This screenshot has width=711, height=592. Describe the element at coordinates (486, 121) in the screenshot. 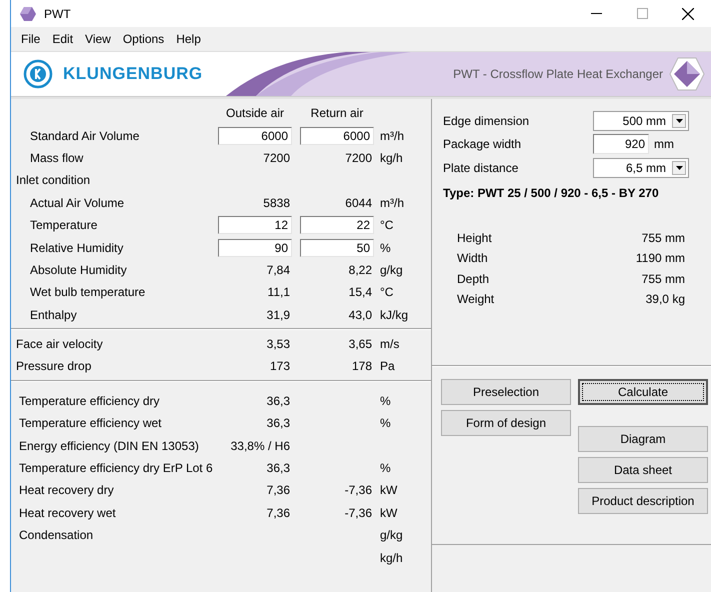

I see `field-label: Edge dimension` at that location.